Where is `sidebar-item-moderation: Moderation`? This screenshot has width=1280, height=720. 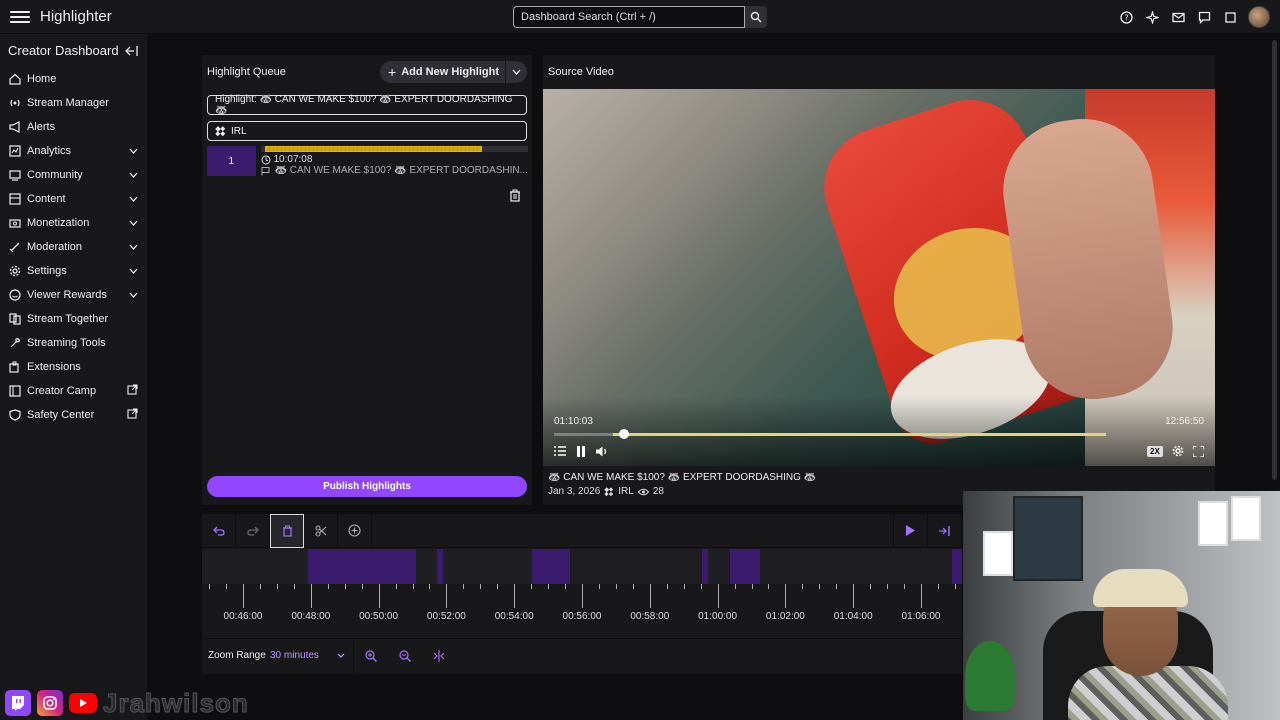 sidebar-item-moderation: Moderation is located at coordinates (73, 247).